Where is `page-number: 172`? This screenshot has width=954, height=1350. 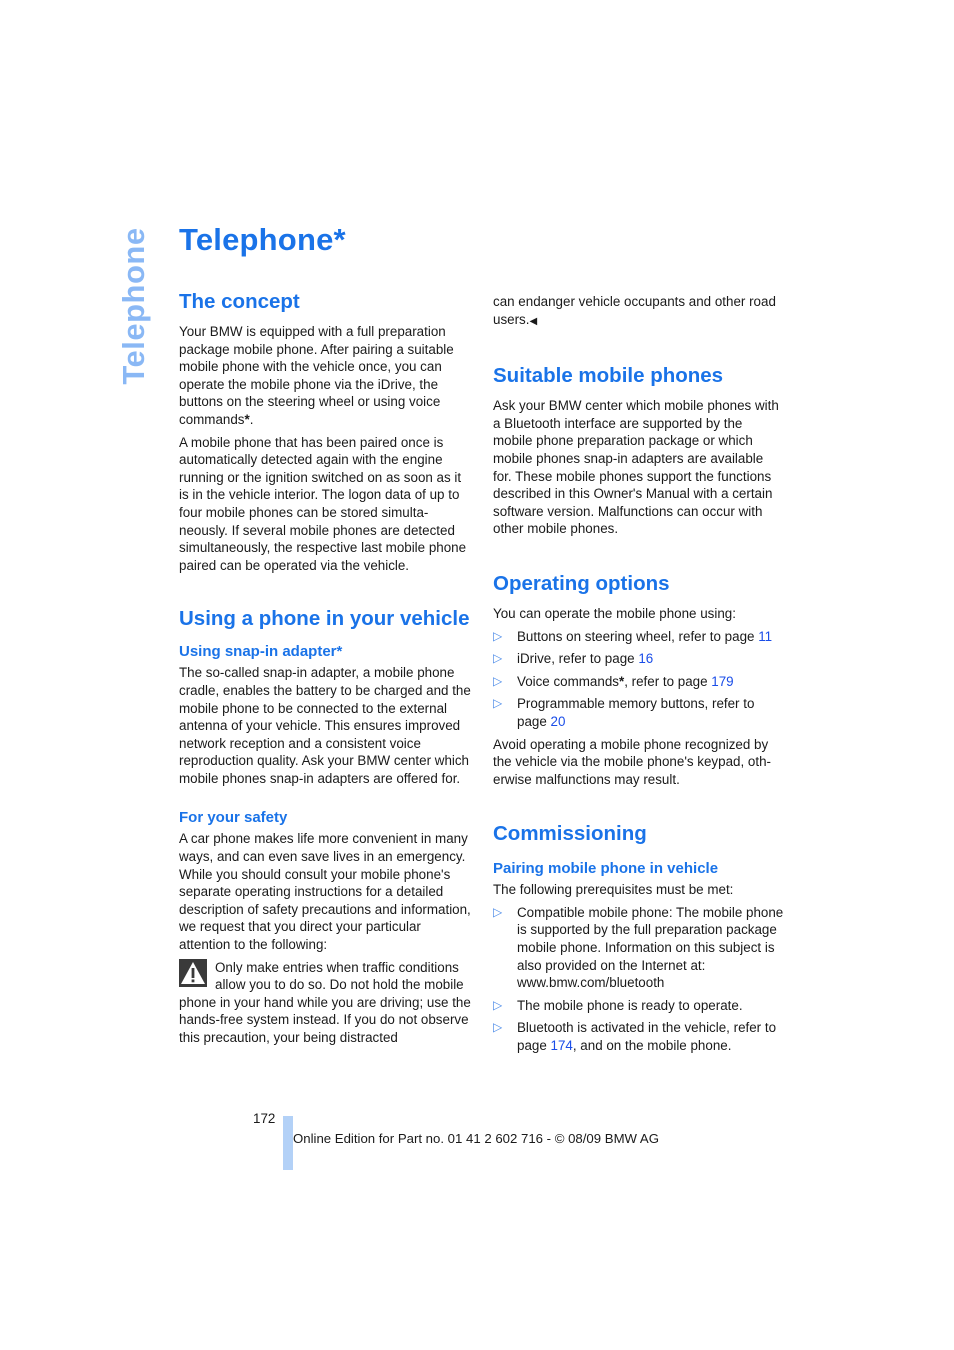
page-number: 172 is located at coordinates (264, 1118).